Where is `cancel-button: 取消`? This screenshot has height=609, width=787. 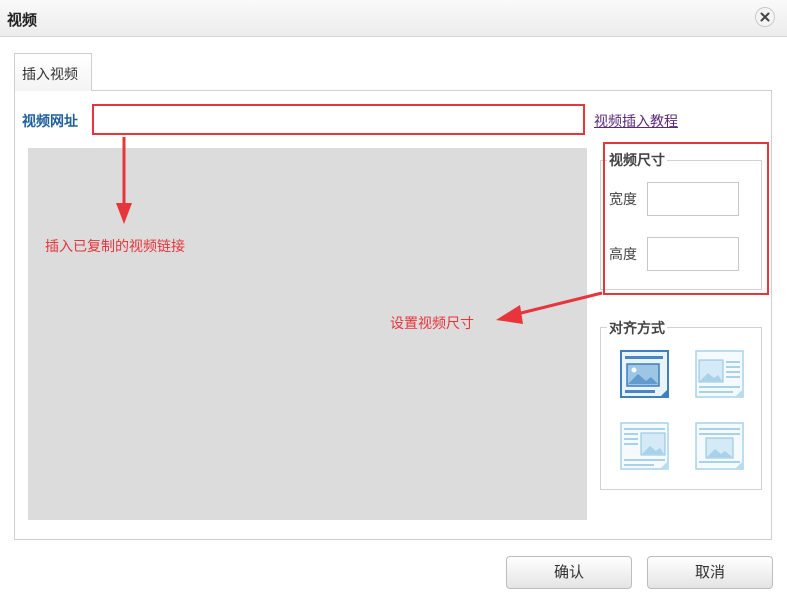 cancel-button: 取消 is located at coordinates (710, 572).